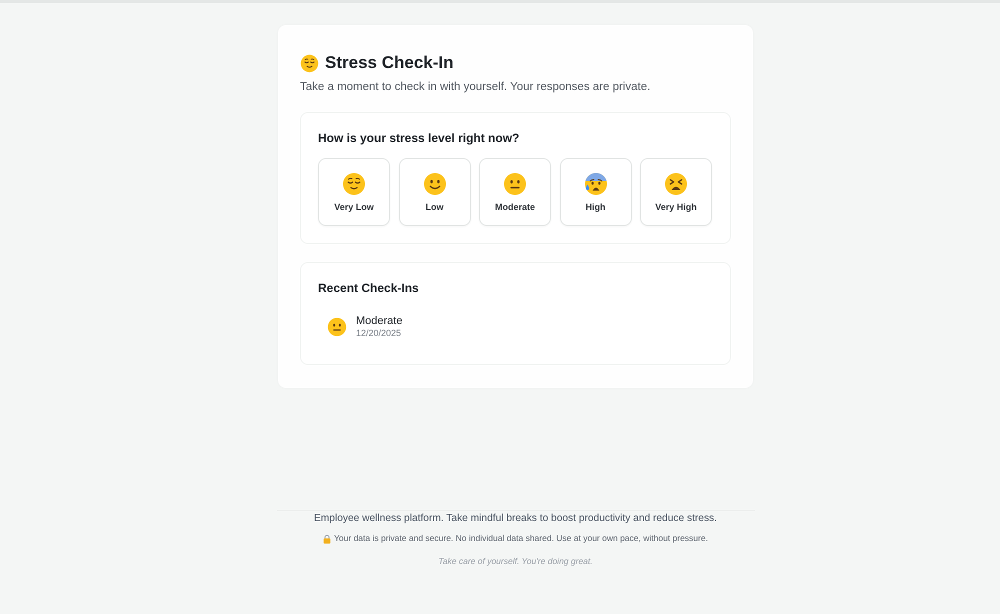 The width and height of the screenshot is (1000, 614). Describe the element at coordinates (515, 561) in the screenshot. I see `encouragement-text: Take care of yourself. You're doing great.` at that location.